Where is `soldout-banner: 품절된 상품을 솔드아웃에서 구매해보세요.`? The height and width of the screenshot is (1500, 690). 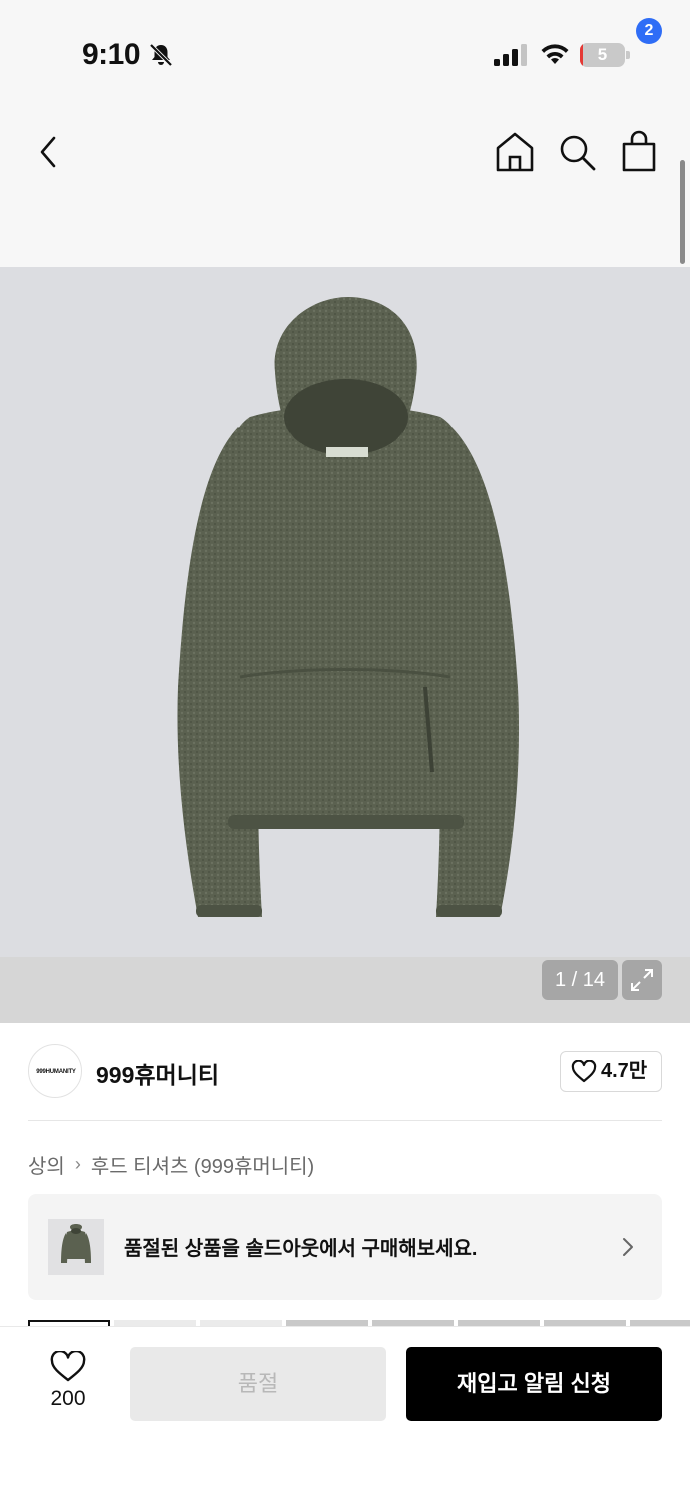
soldout-banner: 품절된 상품을 솔드아웃에서 구매해보세요. is located at coordinates (345, 1247).